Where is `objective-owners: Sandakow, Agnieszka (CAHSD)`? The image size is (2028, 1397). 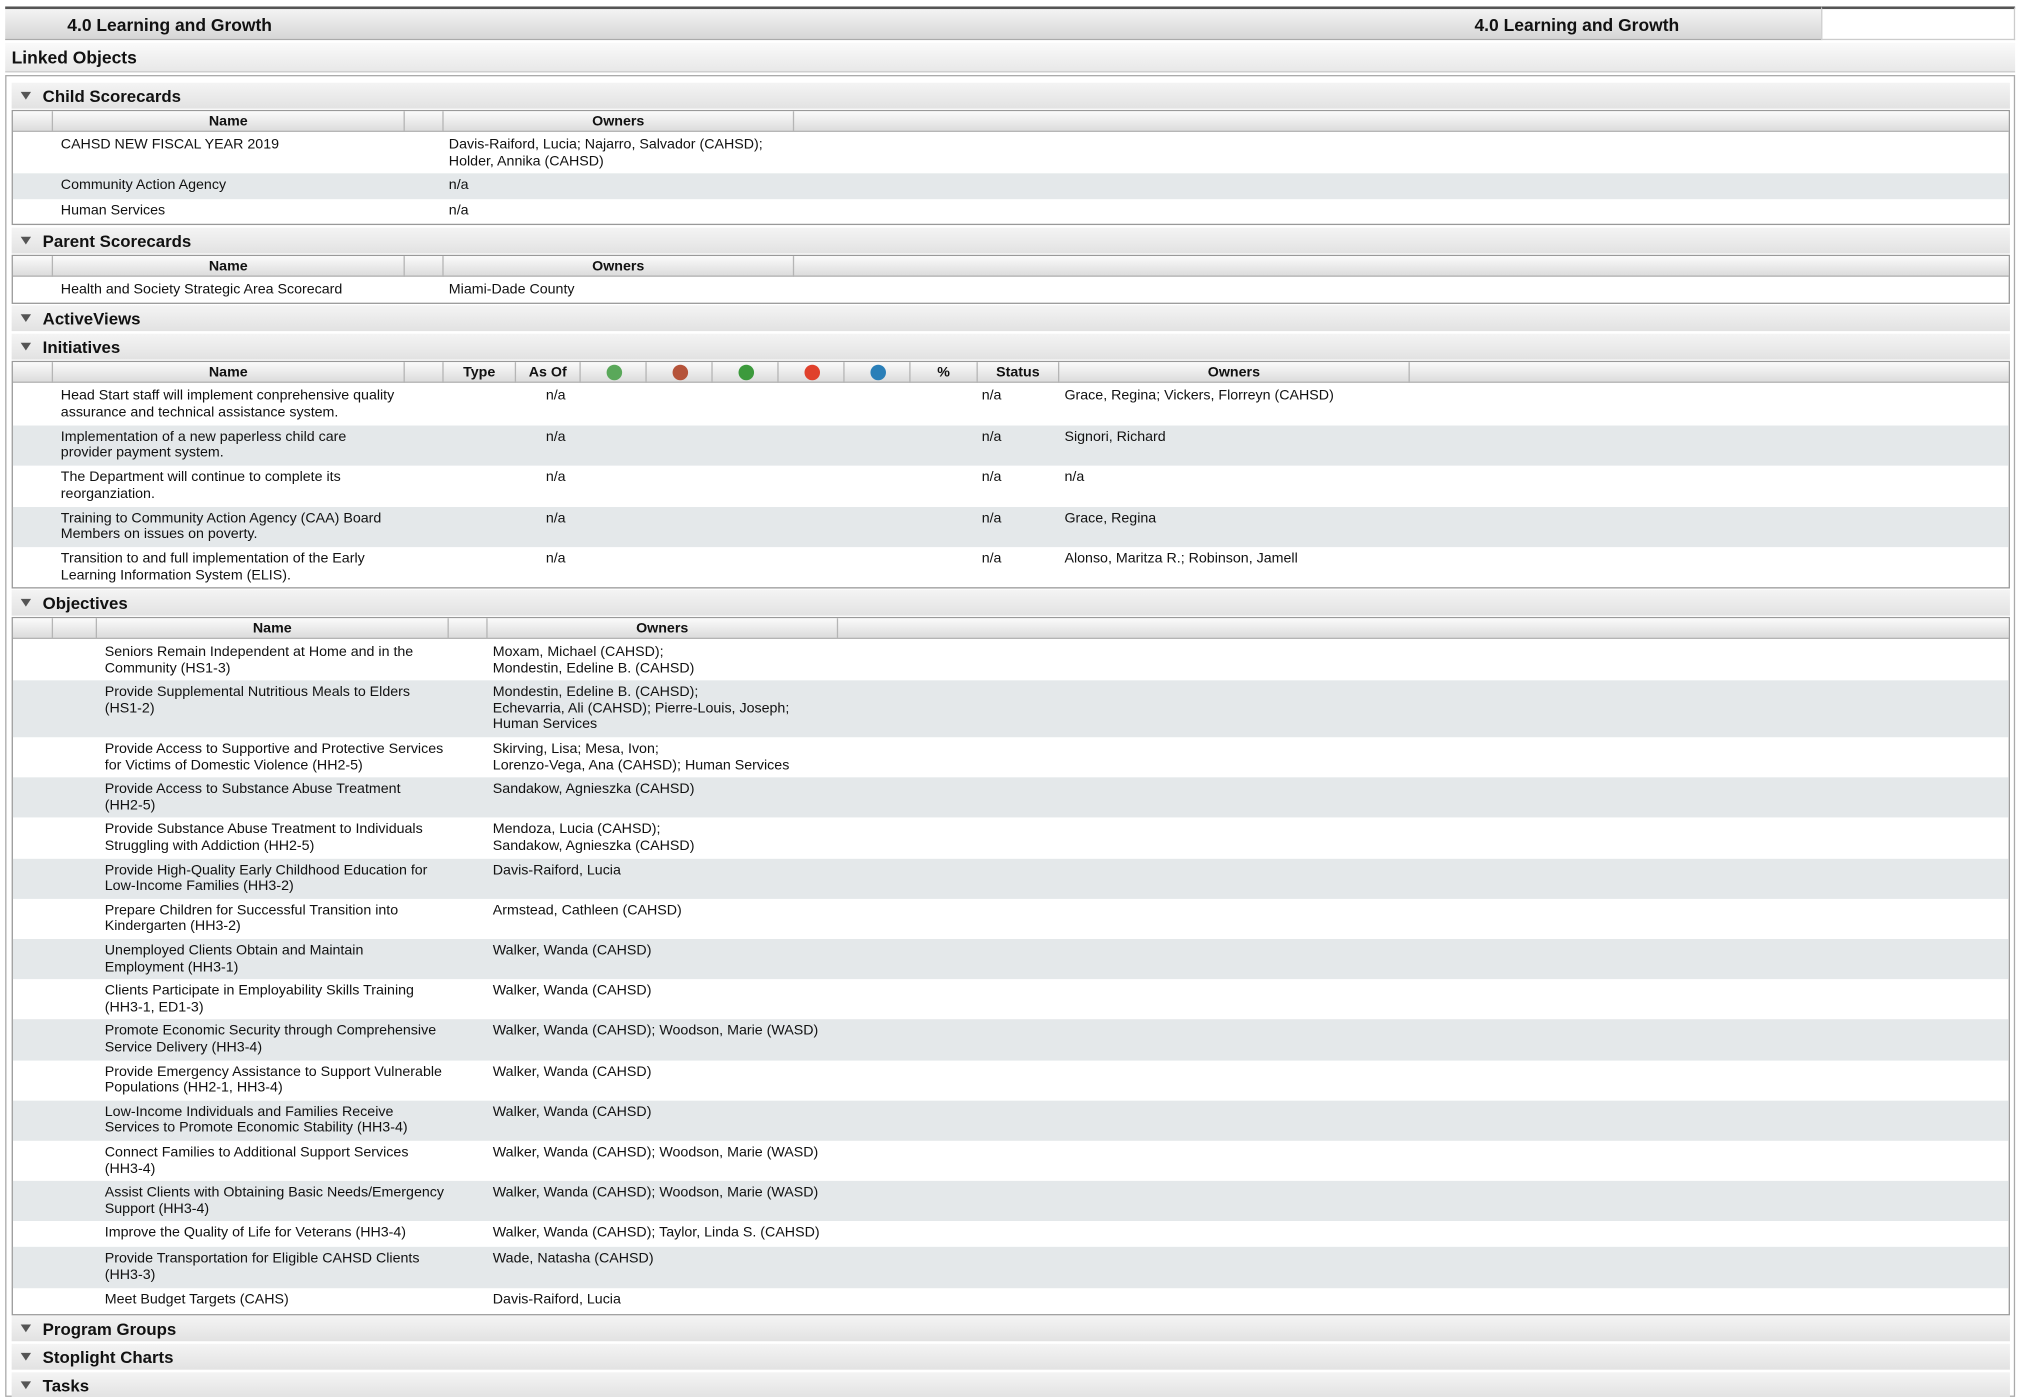
objective-owners: Sandakow, Agnieszka (CAHSD) is located at coordinates (593, 789).